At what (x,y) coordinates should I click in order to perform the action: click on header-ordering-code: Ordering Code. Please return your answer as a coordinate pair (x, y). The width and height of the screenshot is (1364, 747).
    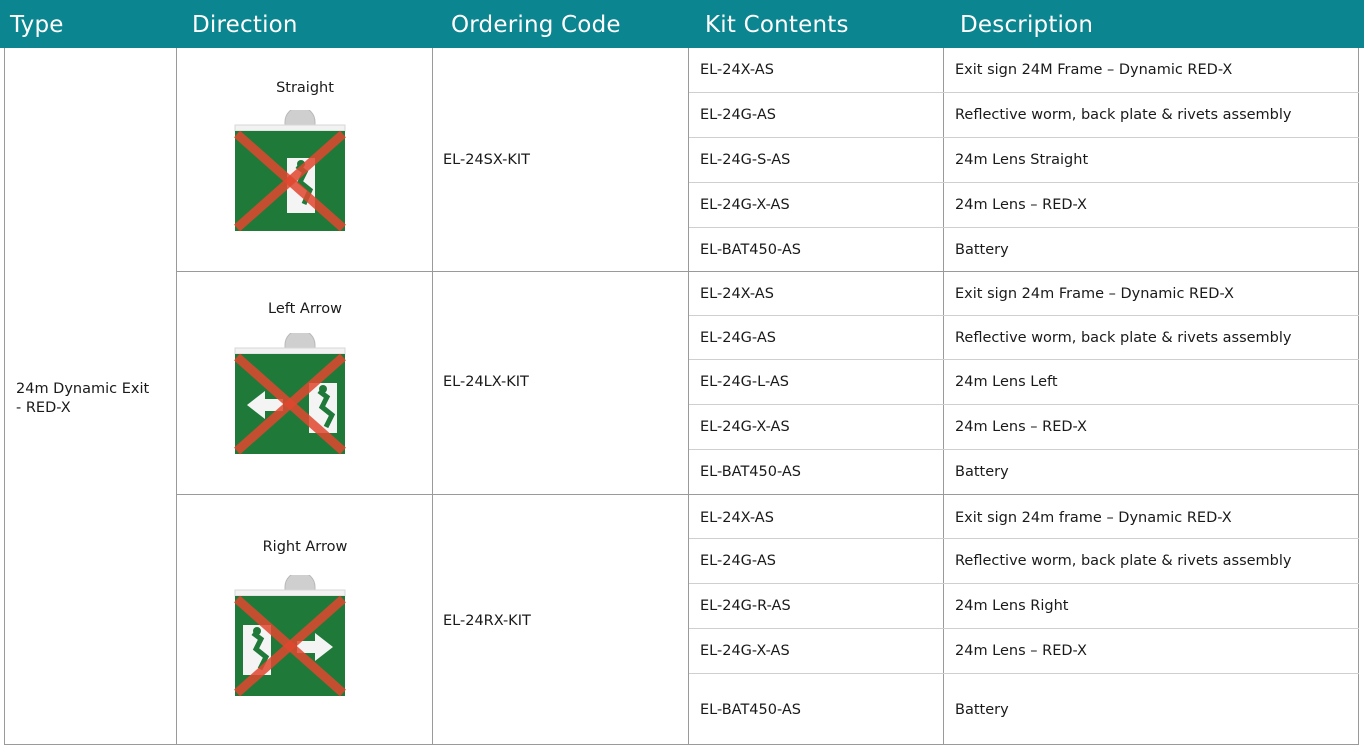
    Looking at the image, I should click on (536, 25).